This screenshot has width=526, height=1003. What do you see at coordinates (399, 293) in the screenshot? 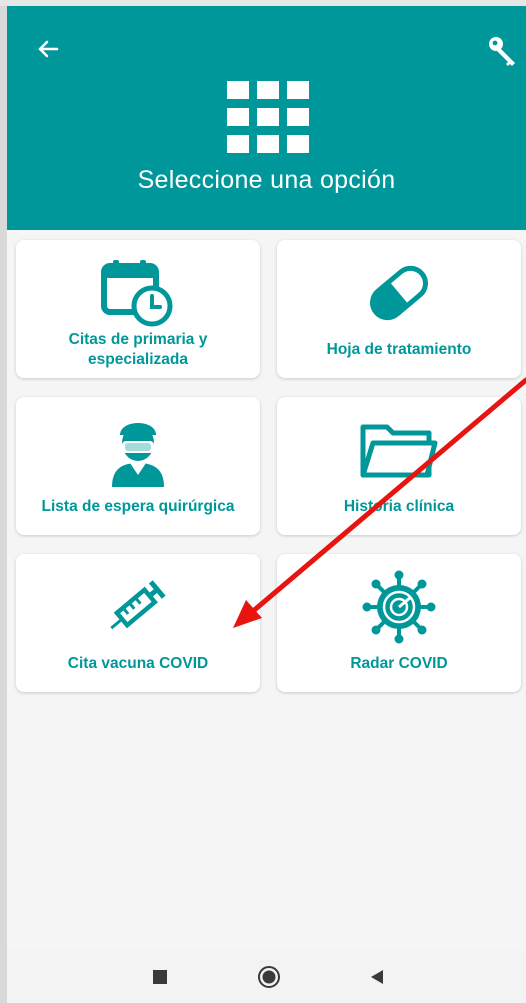
I see `pill-icon` at bounding box center [399, 293].